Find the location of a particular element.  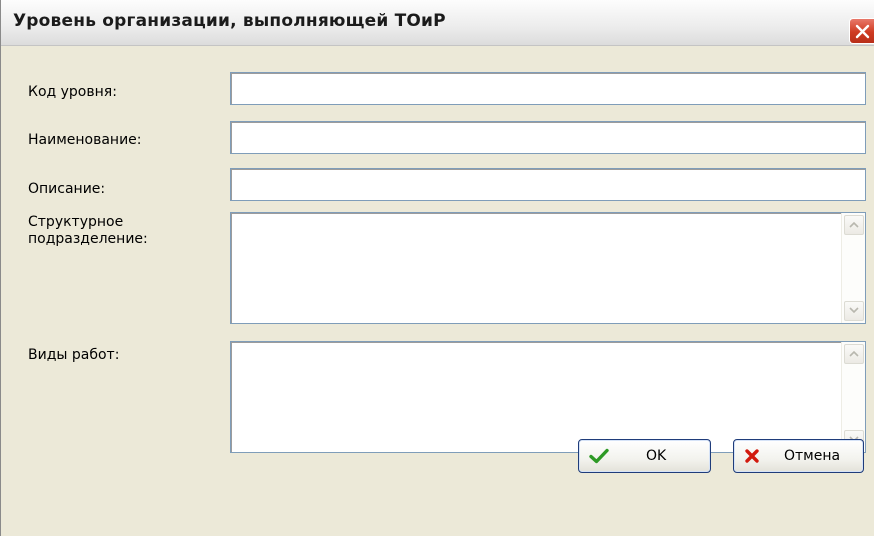

title-bar: Уровень организации, выполняющей ТОиР is located at coordinates (437, 23).